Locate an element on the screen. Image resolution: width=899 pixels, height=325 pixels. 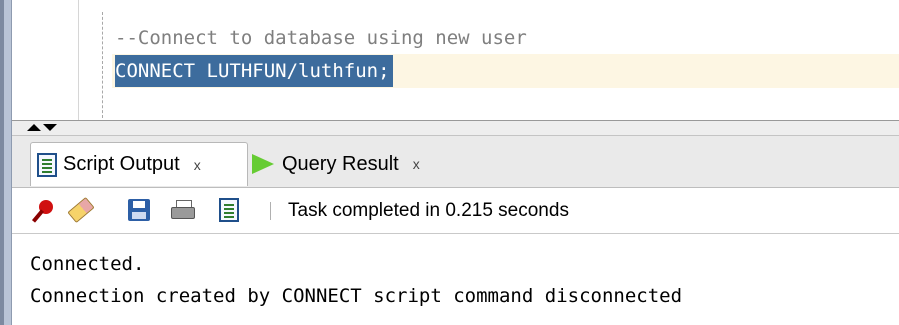
tab-label: Script Output is located at coordinates (121, 164).